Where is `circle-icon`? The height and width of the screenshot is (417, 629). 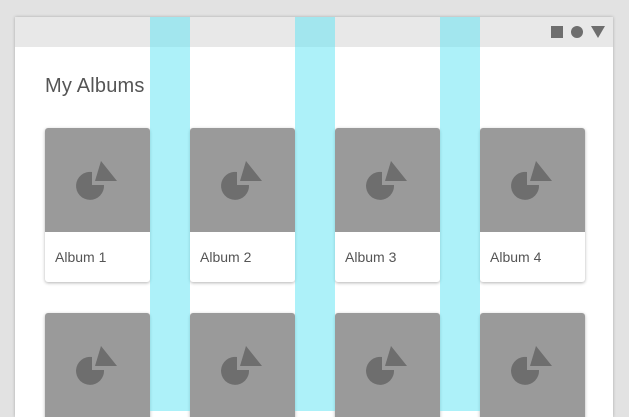
circle-icon is located at coordinates (577, 32).